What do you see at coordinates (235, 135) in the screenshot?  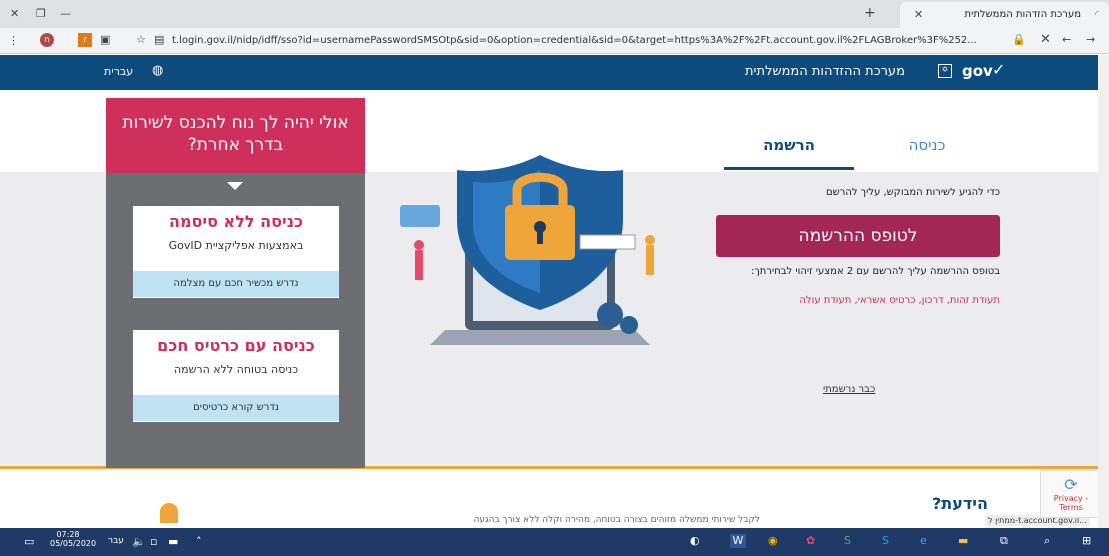 I see `alternative-login-title: אולי יהיה לך נוח להכנס לשירות בדרך אחרת?` at bounding box center [235, 135].